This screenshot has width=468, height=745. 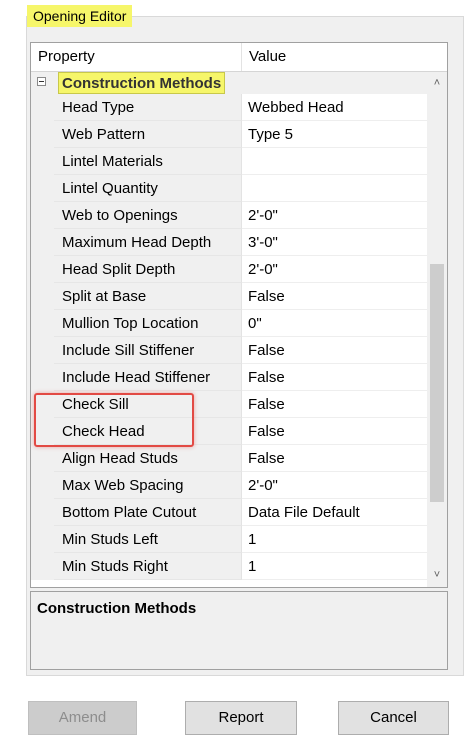 I want to click on property-name: Lintel Materials, so click(x=148, y=161).